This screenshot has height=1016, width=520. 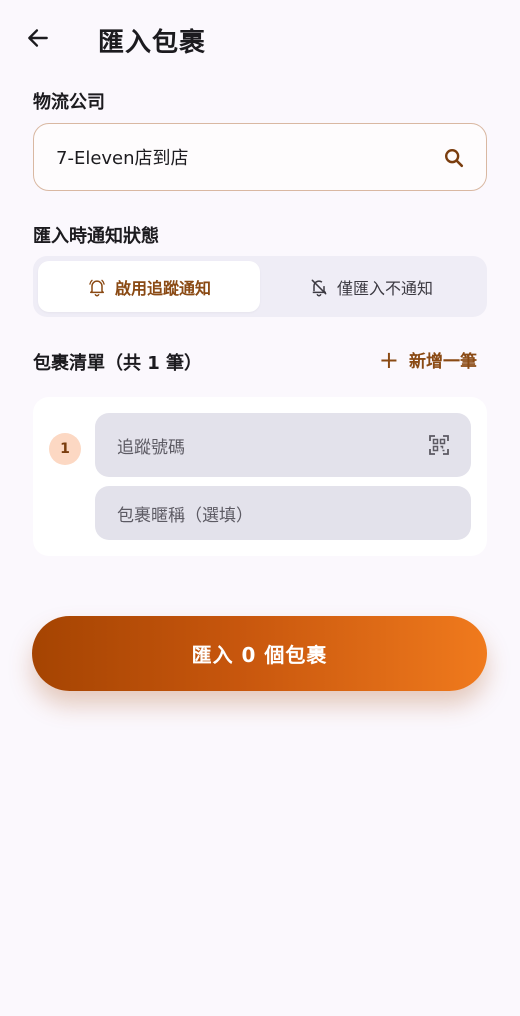 I want to click on package-card: 1 追蹤號碼 包裹暱稱（選填）, so click(x=260, y=476).